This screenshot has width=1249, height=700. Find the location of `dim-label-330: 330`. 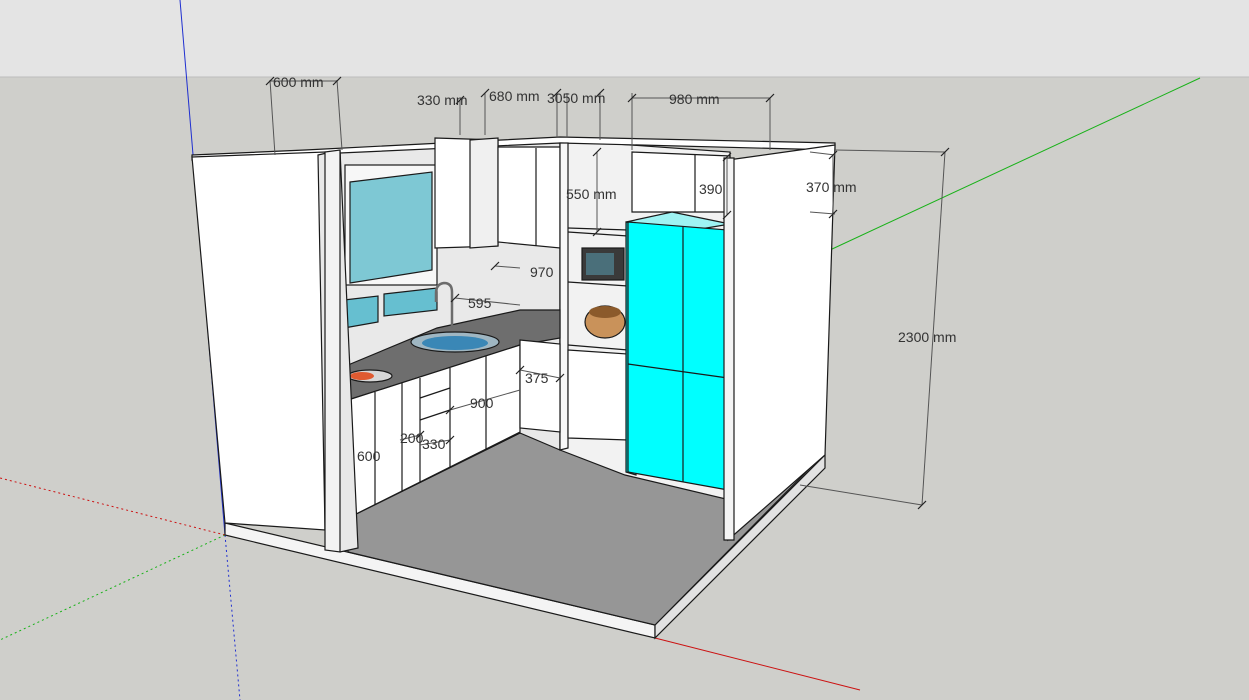

dim-label-330: 330 is located at coordinates (434, 444).